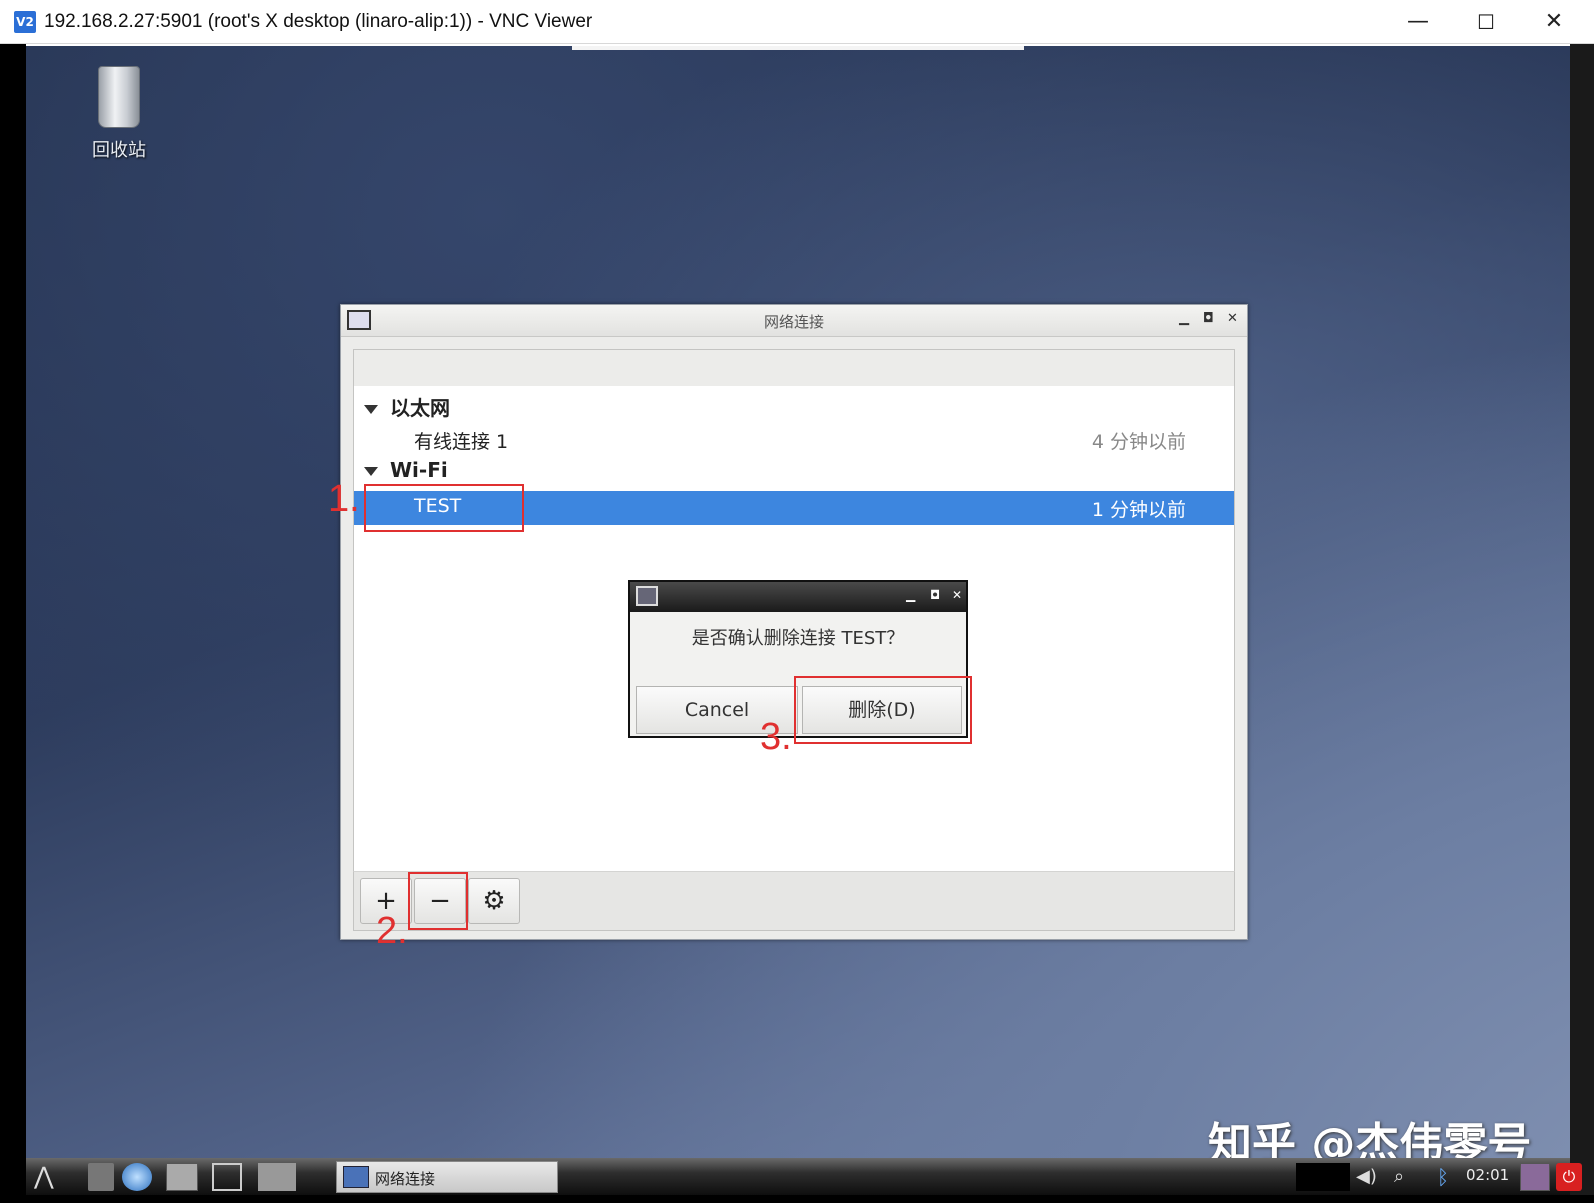  Describe the element at coordinates (1486, 22) in the screenshot. I see `maximize-button: ☐` at that location.